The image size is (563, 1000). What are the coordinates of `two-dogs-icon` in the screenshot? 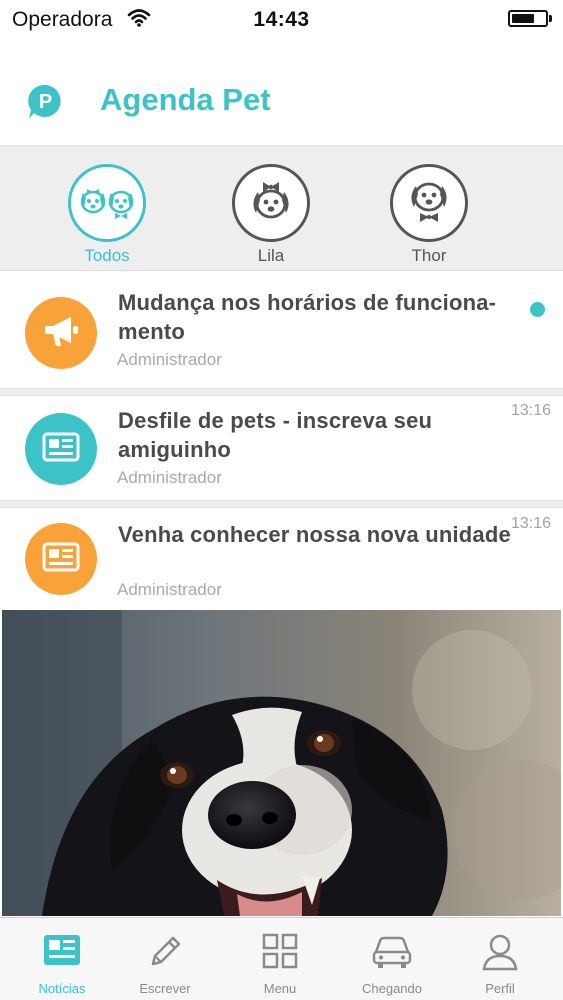 It's located at (107, 203).